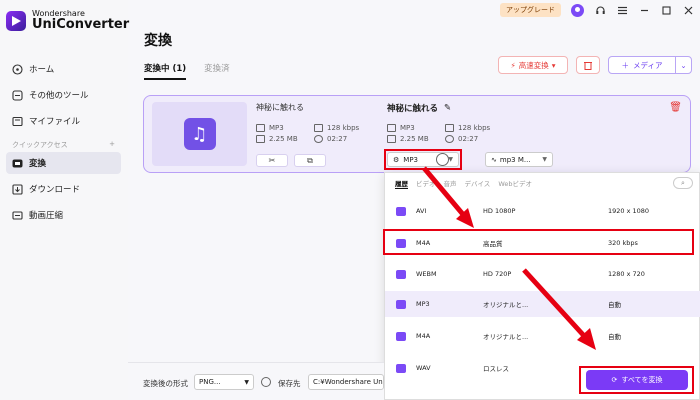  Describe the element at coordinates (224, 382) in the screenshot. I see `output-format-dropdown: PNG... ▼` at that location.